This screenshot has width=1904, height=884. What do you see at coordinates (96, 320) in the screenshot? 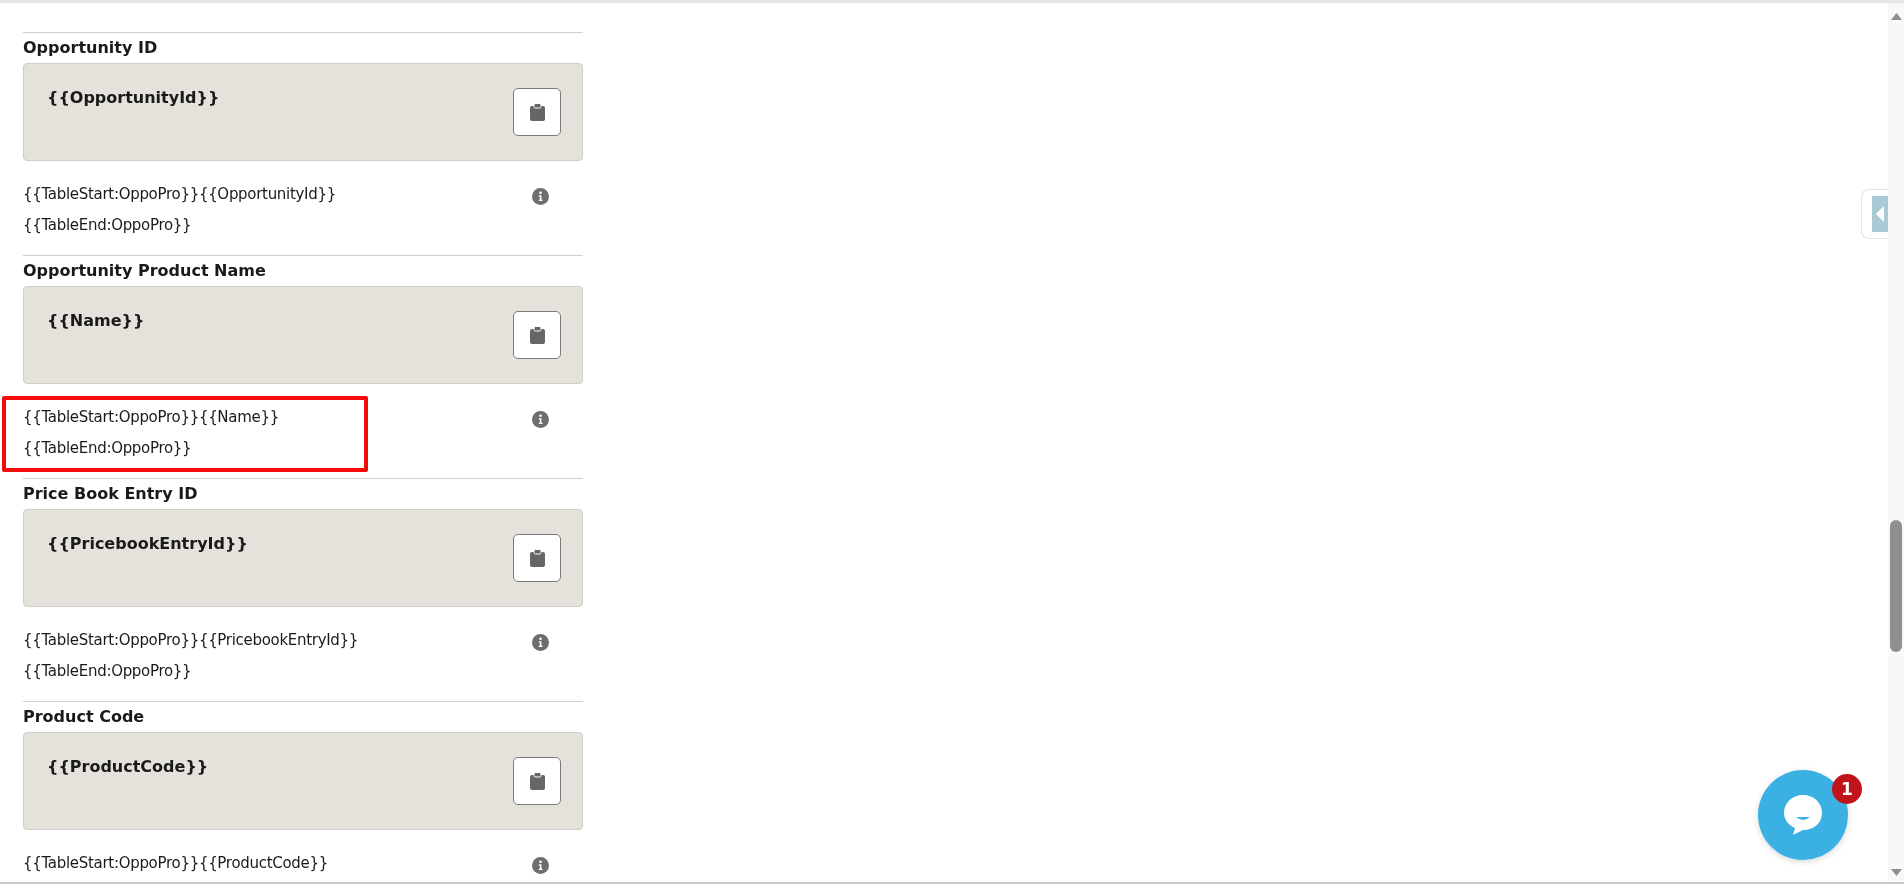
I see `merge-field-token: {{Name}}` at bounding box center [96, 320].